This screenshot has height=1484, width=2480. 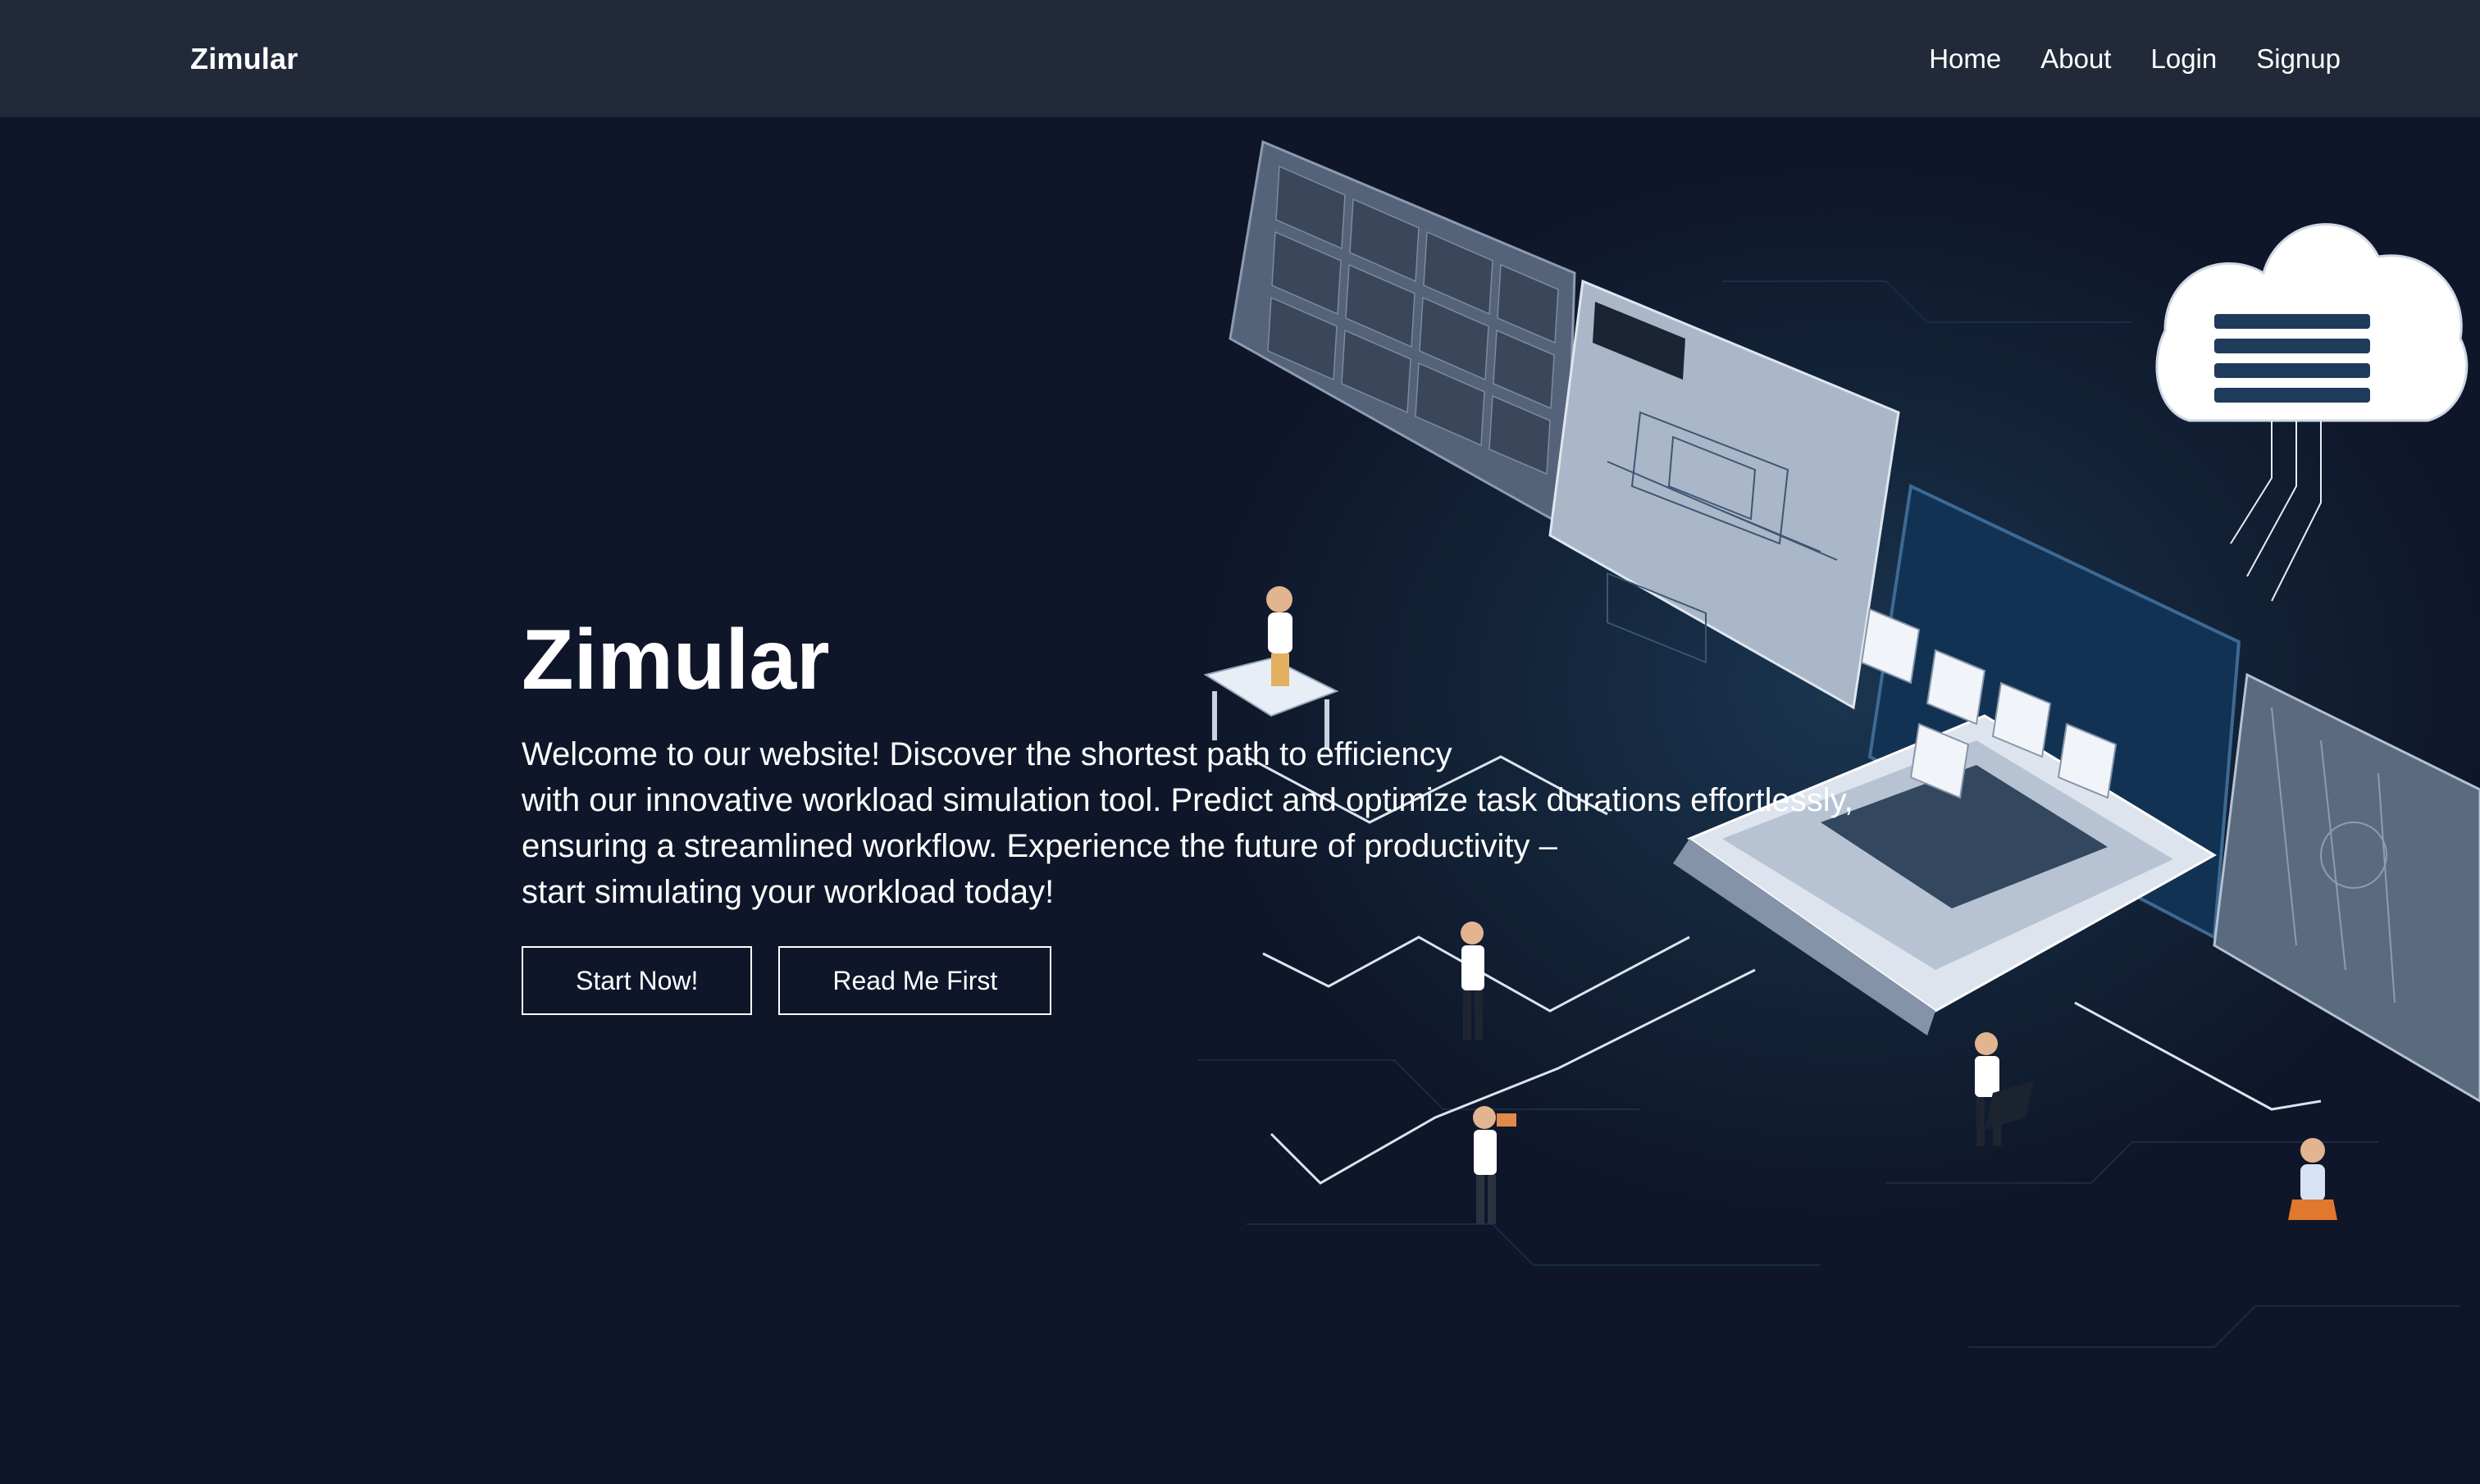 I want to click on factory-photo-screen, so click(x=2346, y=887).